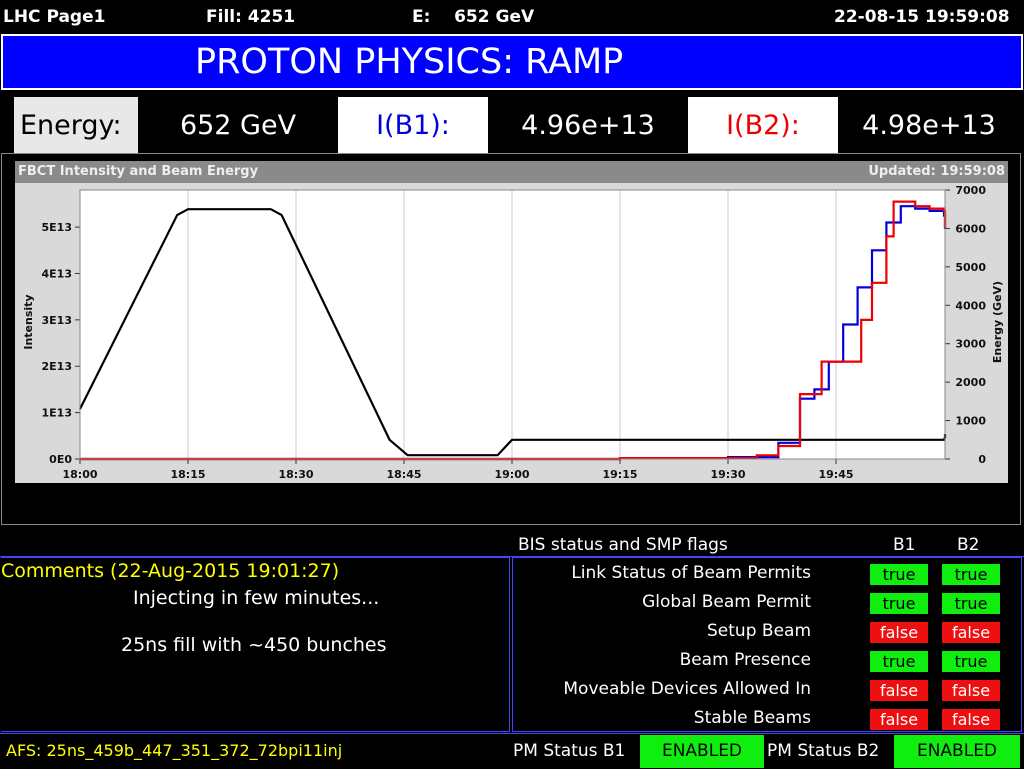 The height and width of the screenshot is (769, 1024). I want to click on flag-row: Stable Beams false false, so click(768, 718).